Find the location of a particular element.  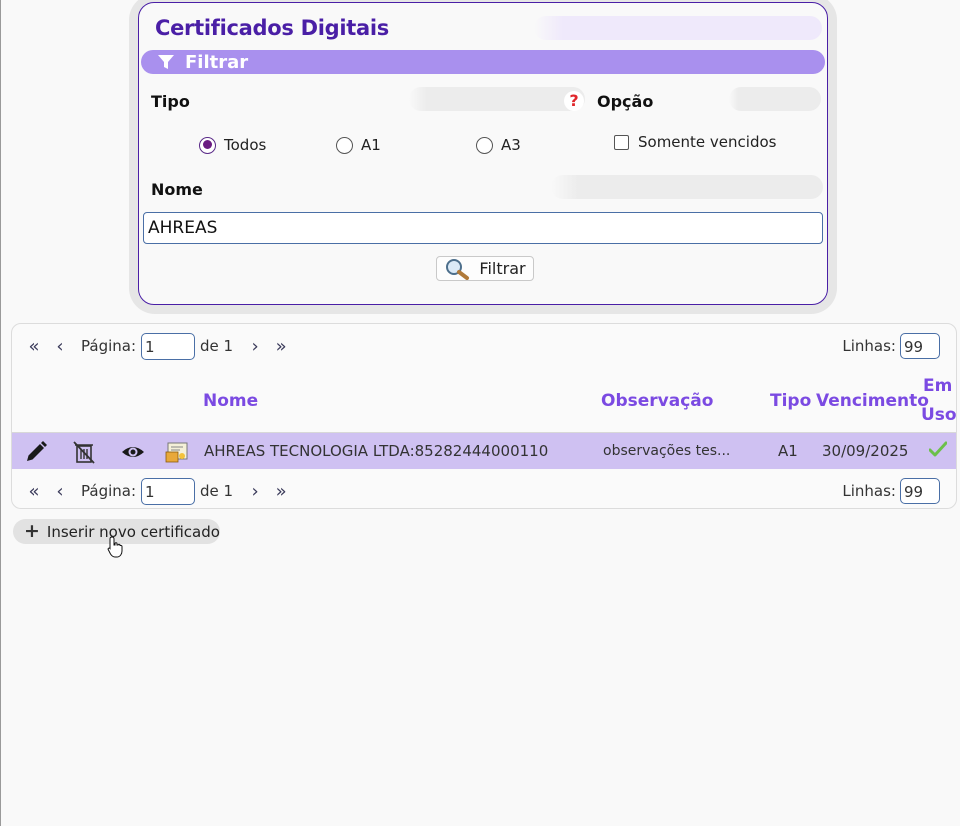

plus-icon: + is located at coordinates (32, 531).